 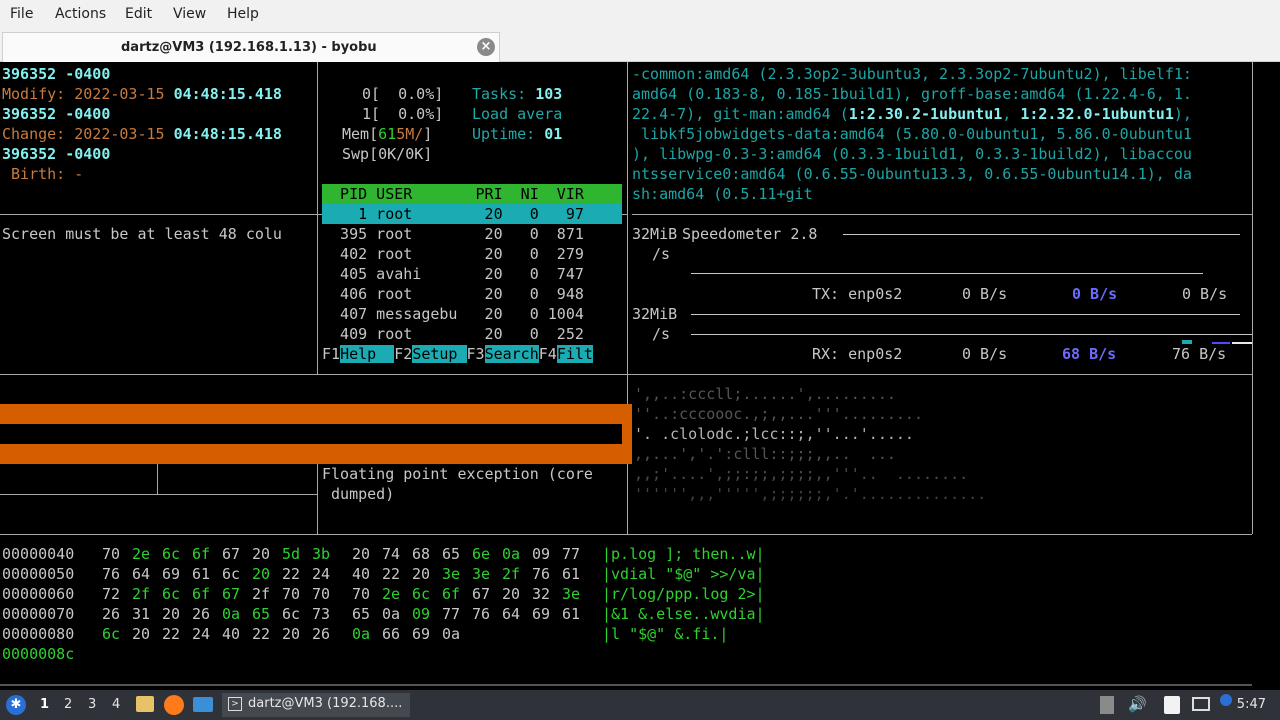 What do you see at coordinates (453, 234) in the screenshot?
I see `process-row: 395 root 20 0 871` at bounding box center [453, 234].